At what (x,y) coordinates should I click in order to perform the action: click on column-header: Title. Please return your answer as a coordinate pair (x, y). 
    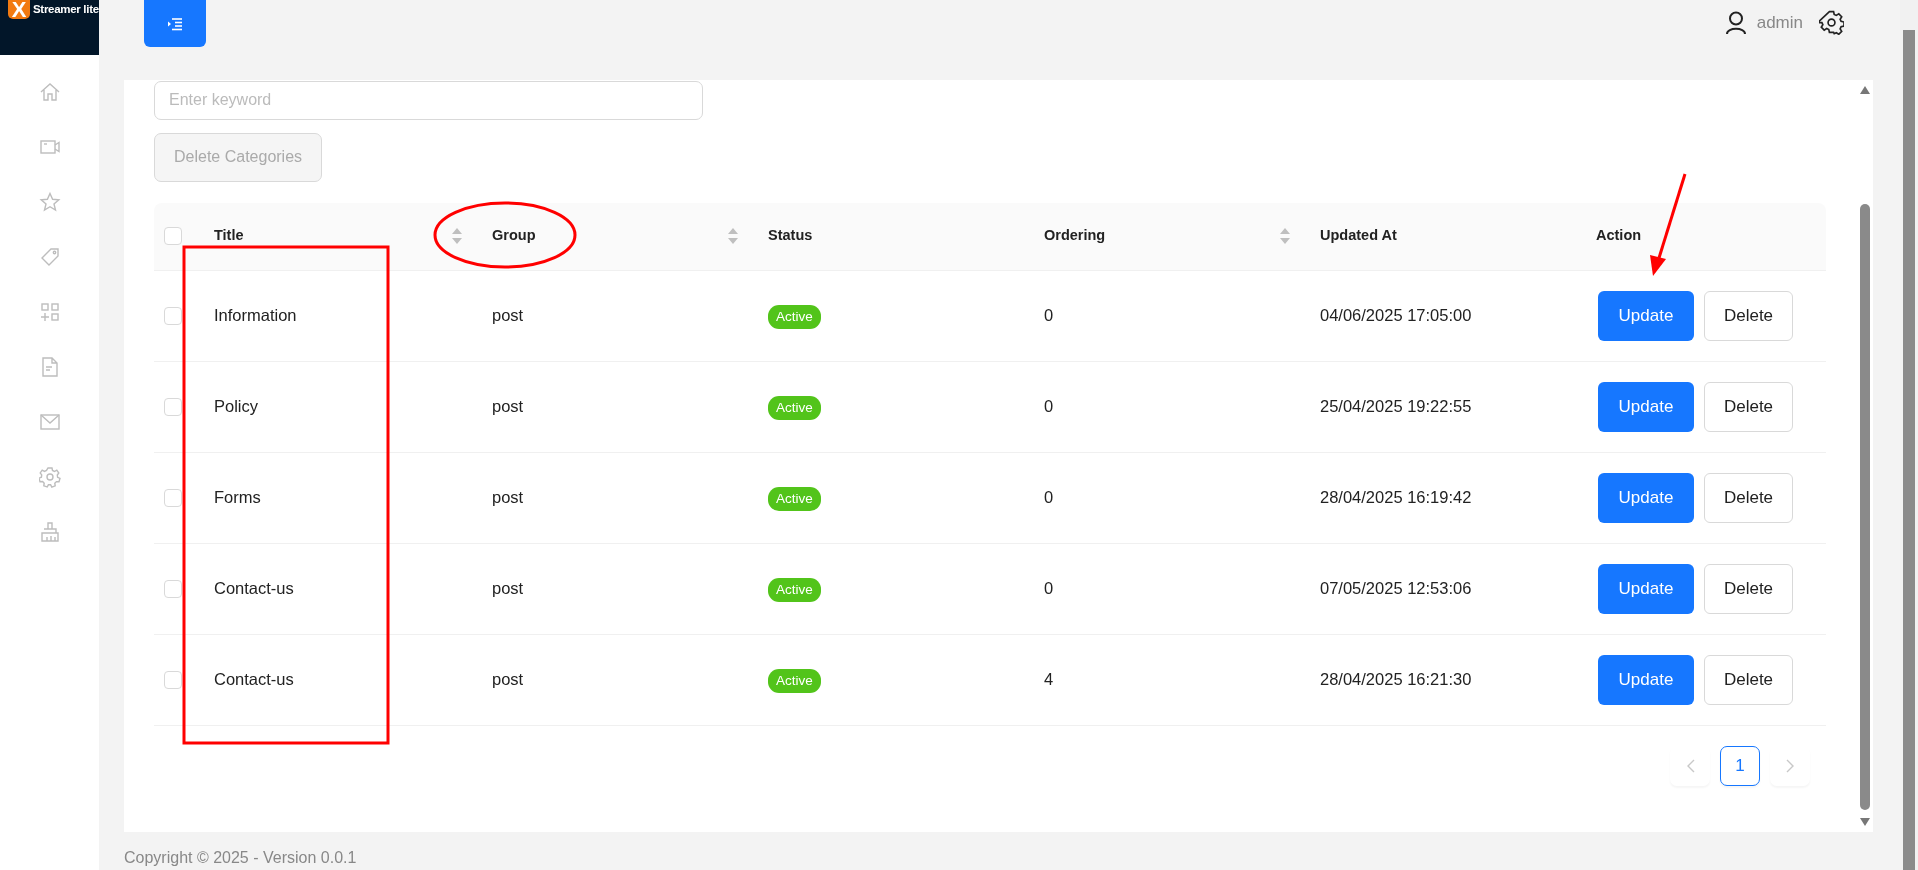
    Looking at the image, I should click on (229, 236).